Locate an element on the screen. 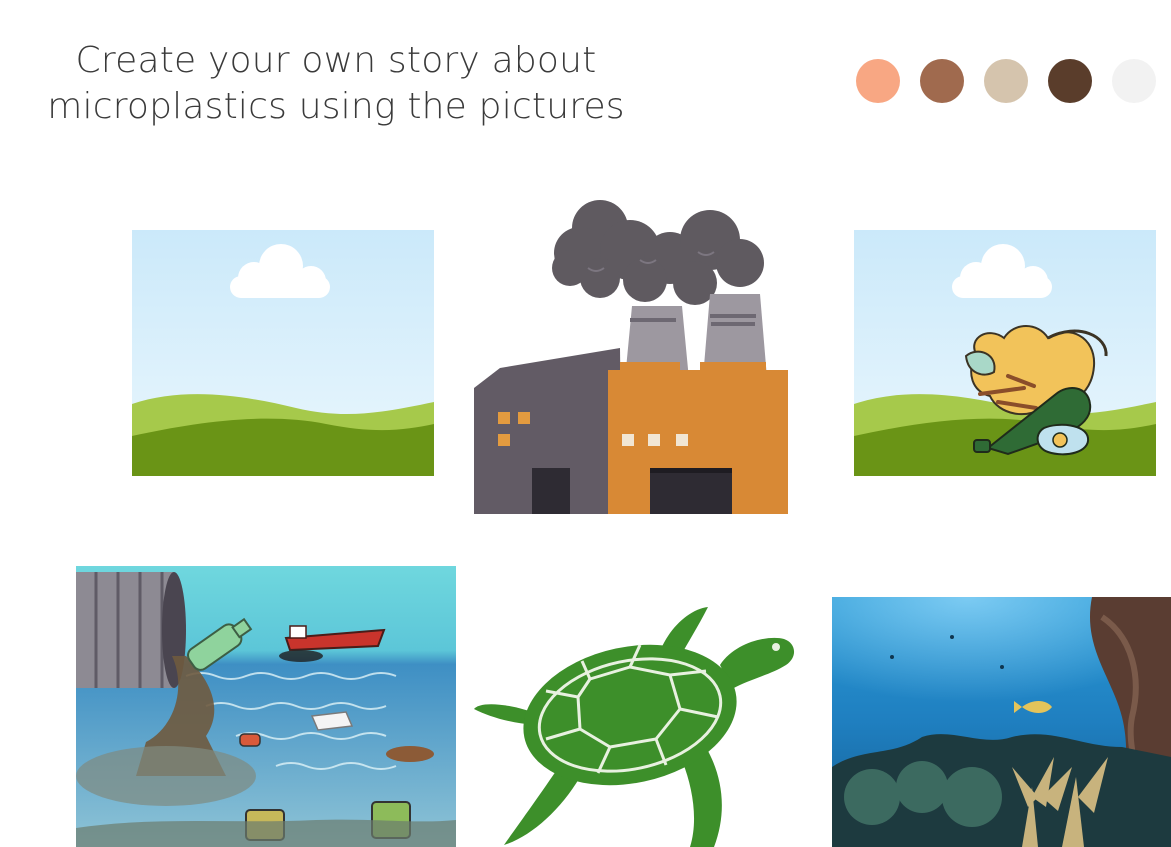 The image size is (1171, 847). landscape-trash-picture is located at coordinates (1003, 364).